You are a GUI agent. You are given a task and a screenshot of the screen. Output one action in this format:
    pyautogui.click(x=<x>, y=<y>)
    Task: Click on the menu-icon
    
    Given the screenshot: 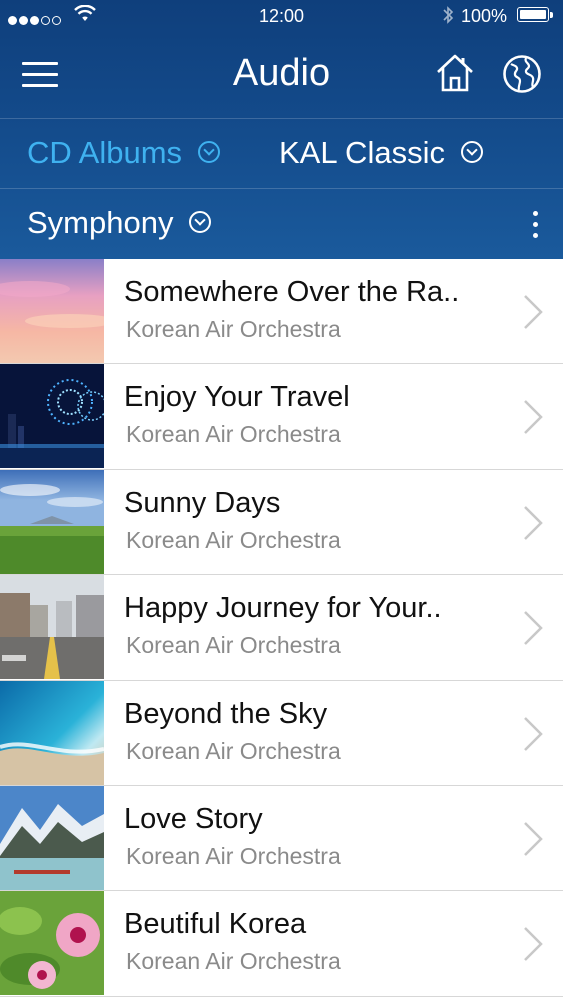 What is the action you would take?
    pyautogui.click(x=40, y=75)
    